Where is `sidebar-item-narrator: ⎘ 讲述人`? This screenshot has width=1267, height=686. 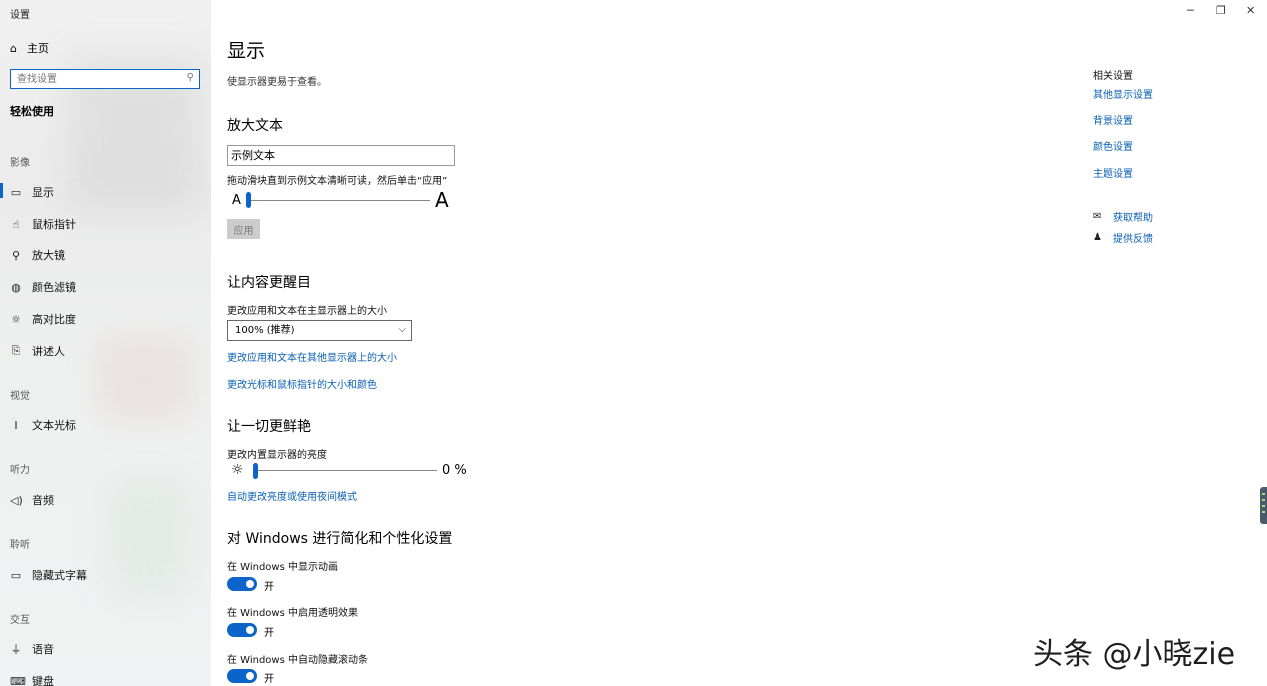 sidebar-item-narrator: ⎘ 讲述人 is located at coordinates (37, 351).